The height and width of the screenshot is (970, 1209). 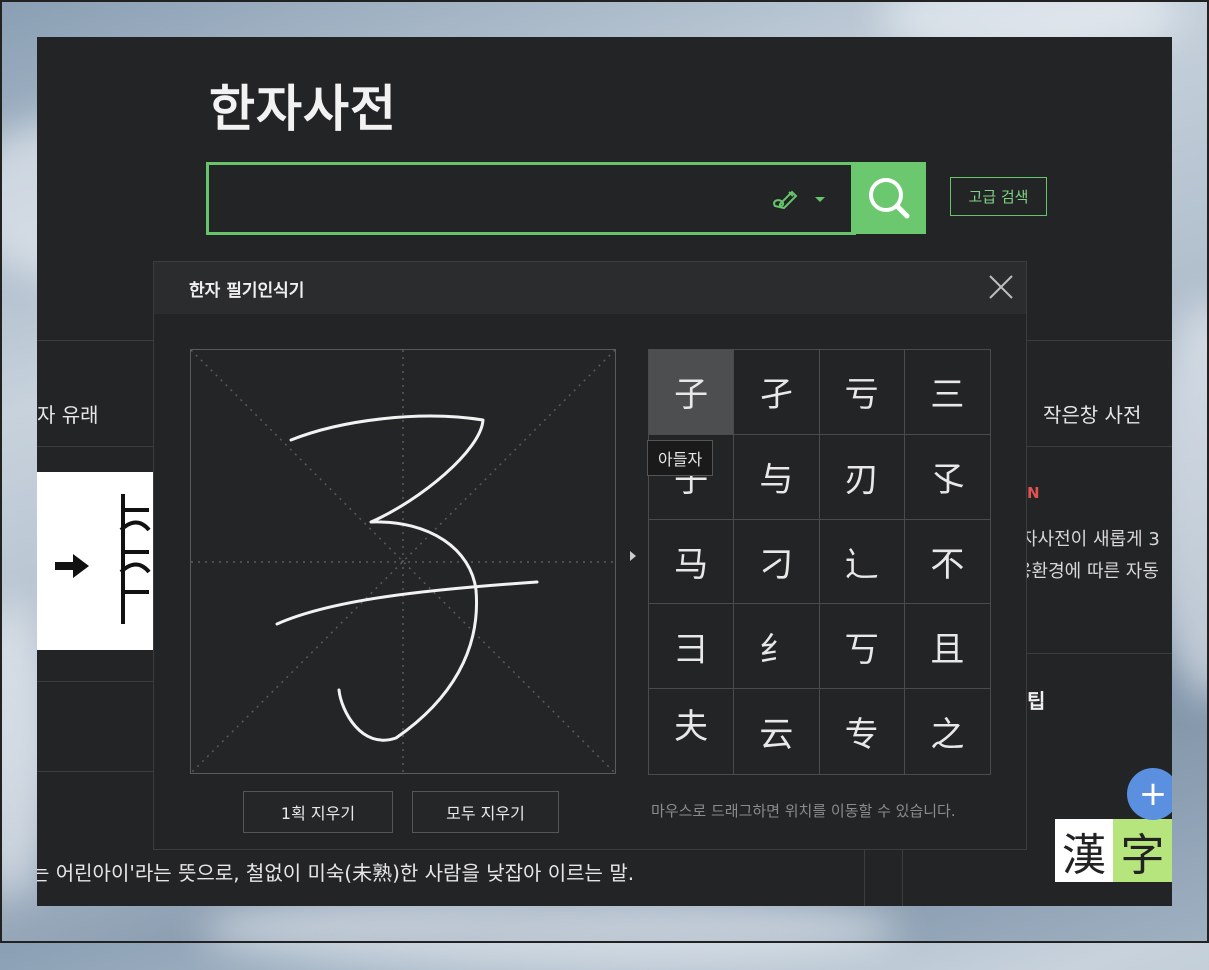 I want to click on erase-stroke-button: 1획 지우기, so click(x=318, y=812).